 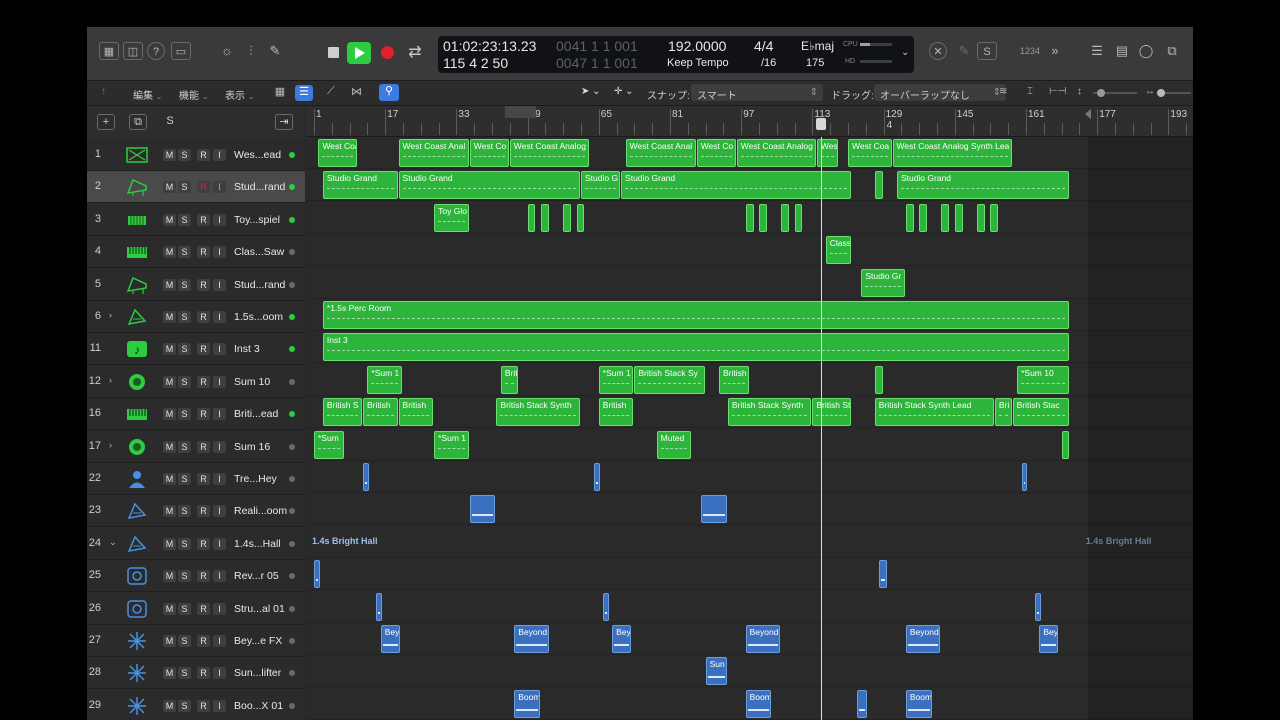 What do you see at coordinates (331, 91) in the screenshot?
I see `automation-icon: ⟋` at bounding box center [331, 91].